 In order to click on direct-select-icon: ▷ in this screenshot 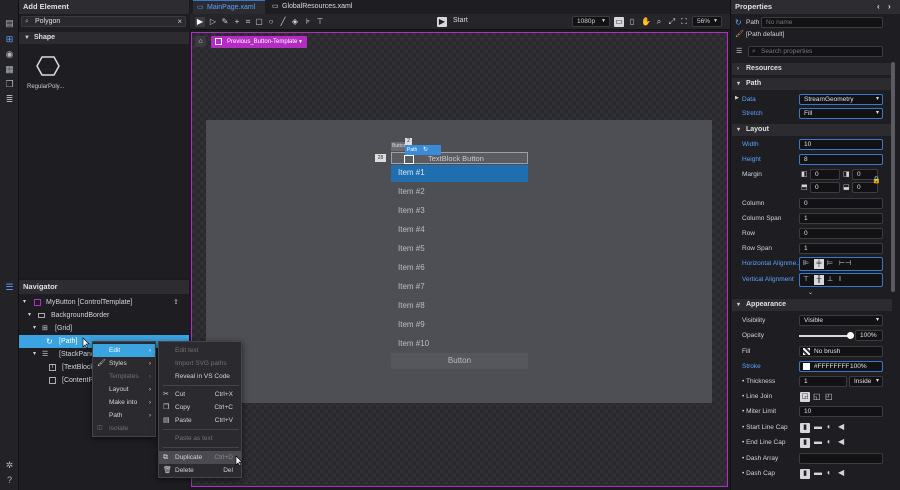, I will do `click(213, 22)`.